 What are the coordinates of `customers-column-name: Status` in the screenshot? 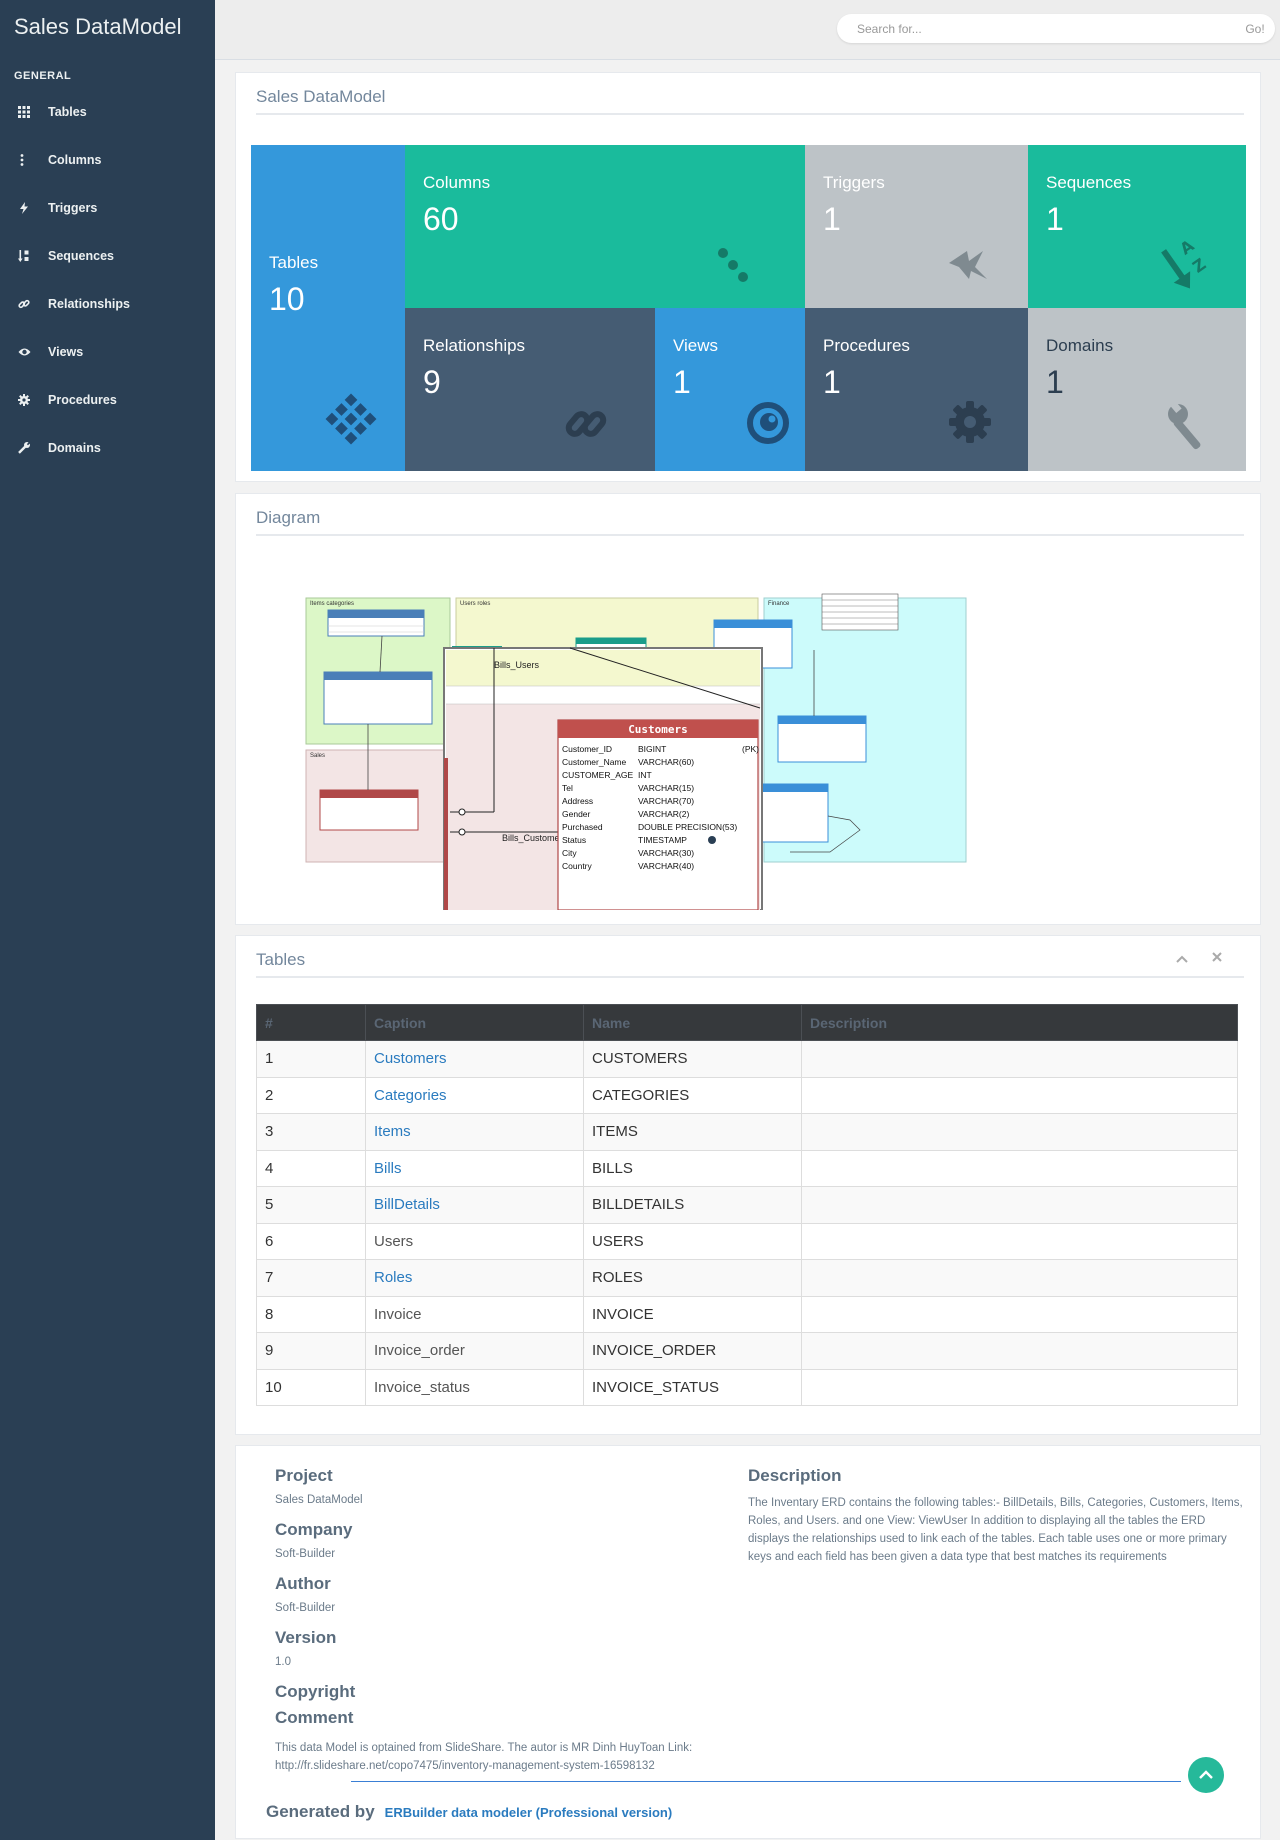 It's located at (574, 840).